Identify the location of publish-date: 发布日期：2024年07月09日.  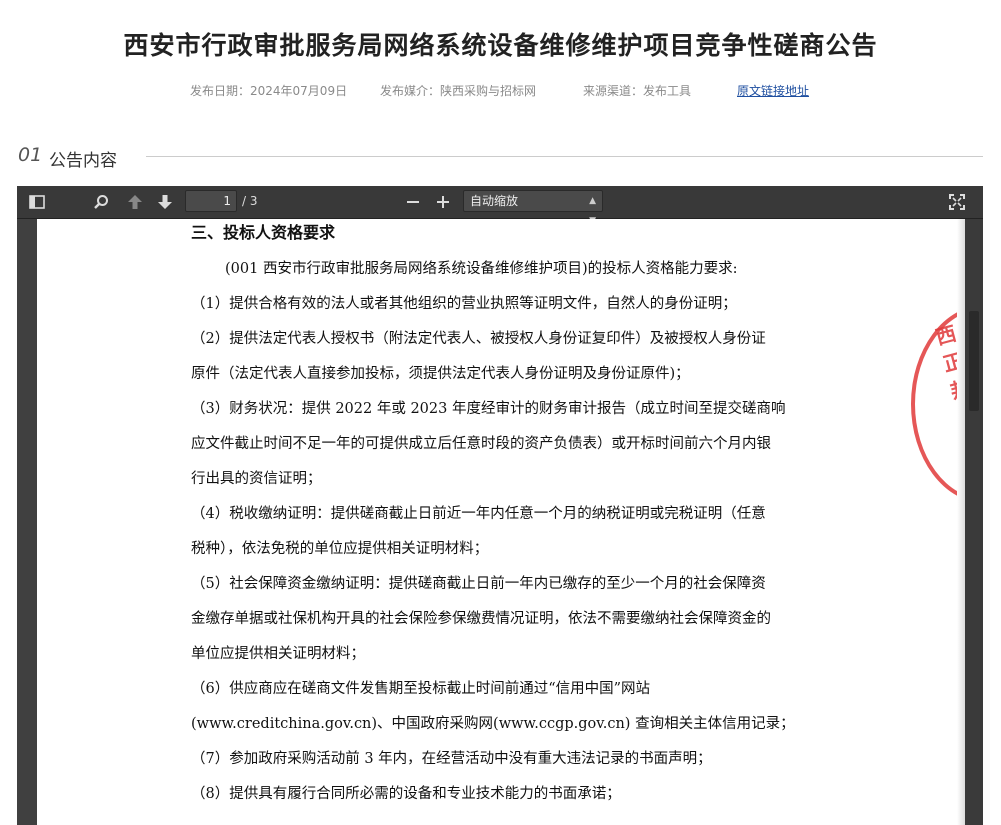
(269, 91).